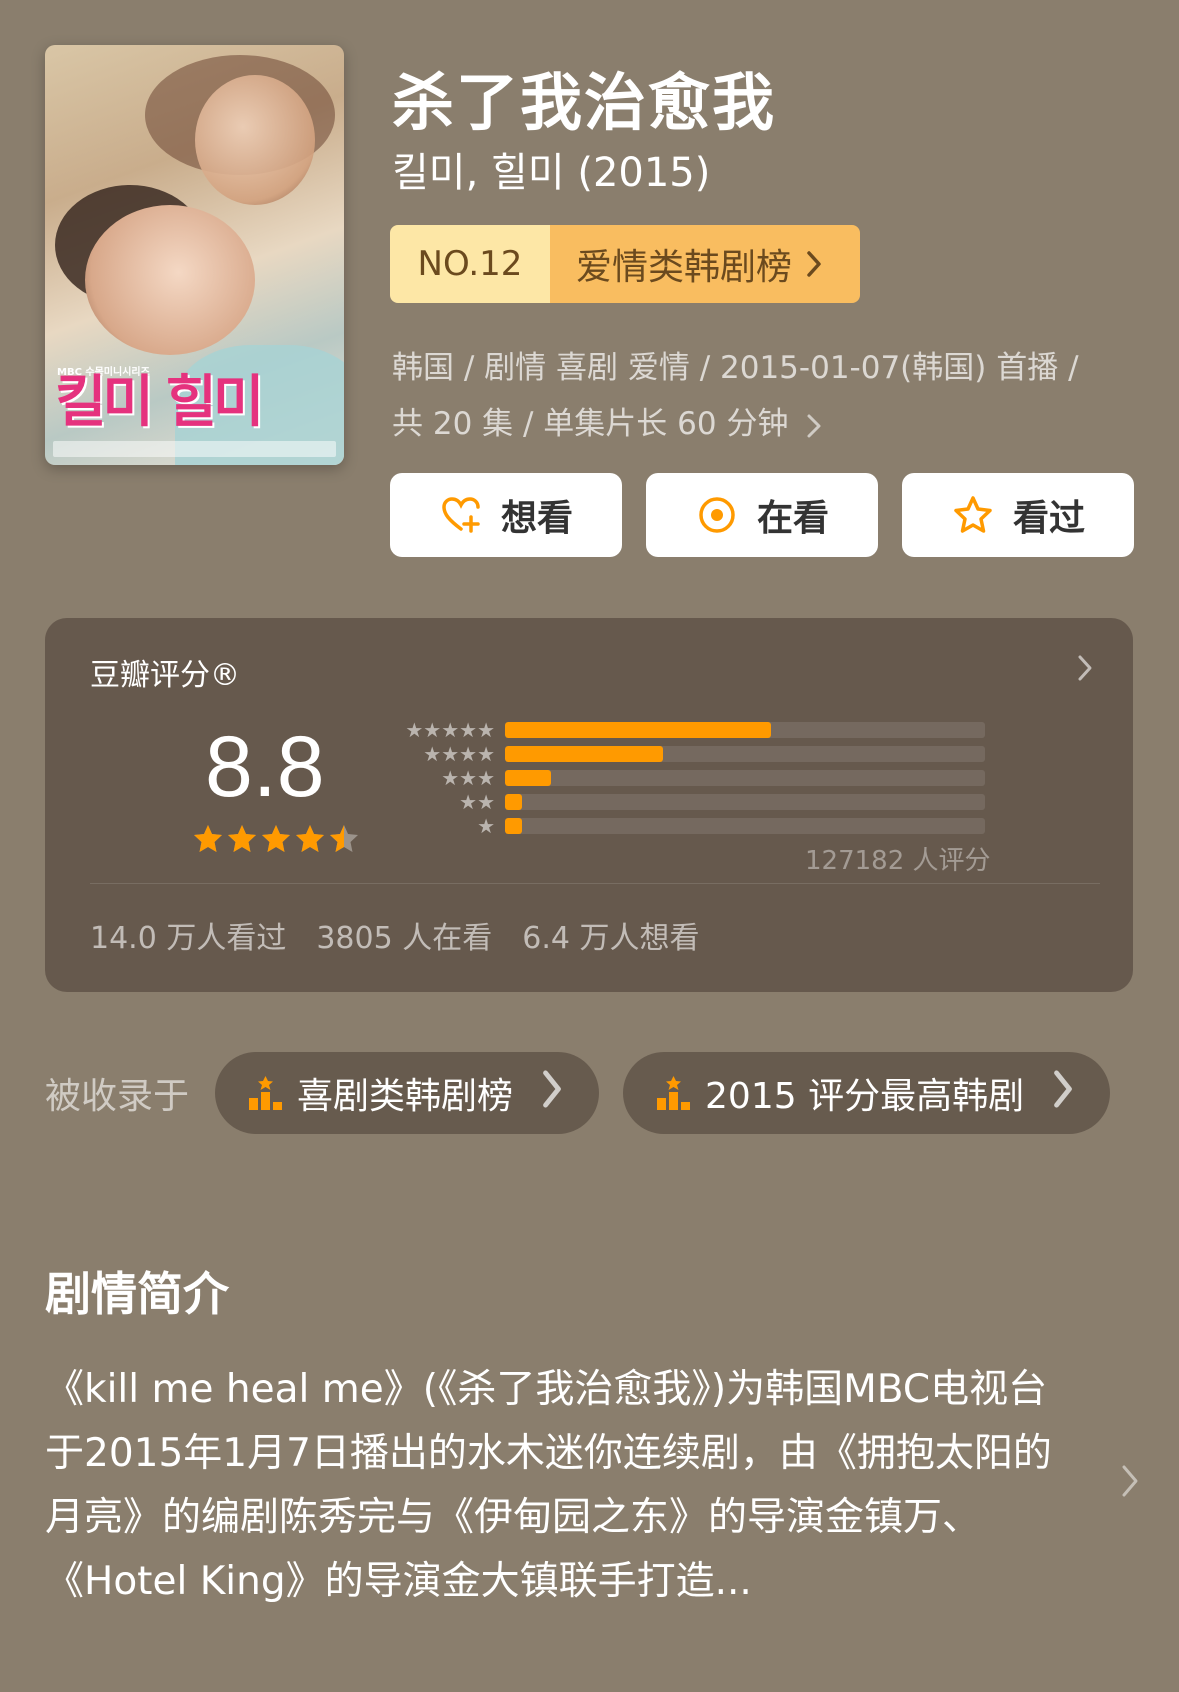  I want to click on watched-button-label: 看过, so click(1048, 518).